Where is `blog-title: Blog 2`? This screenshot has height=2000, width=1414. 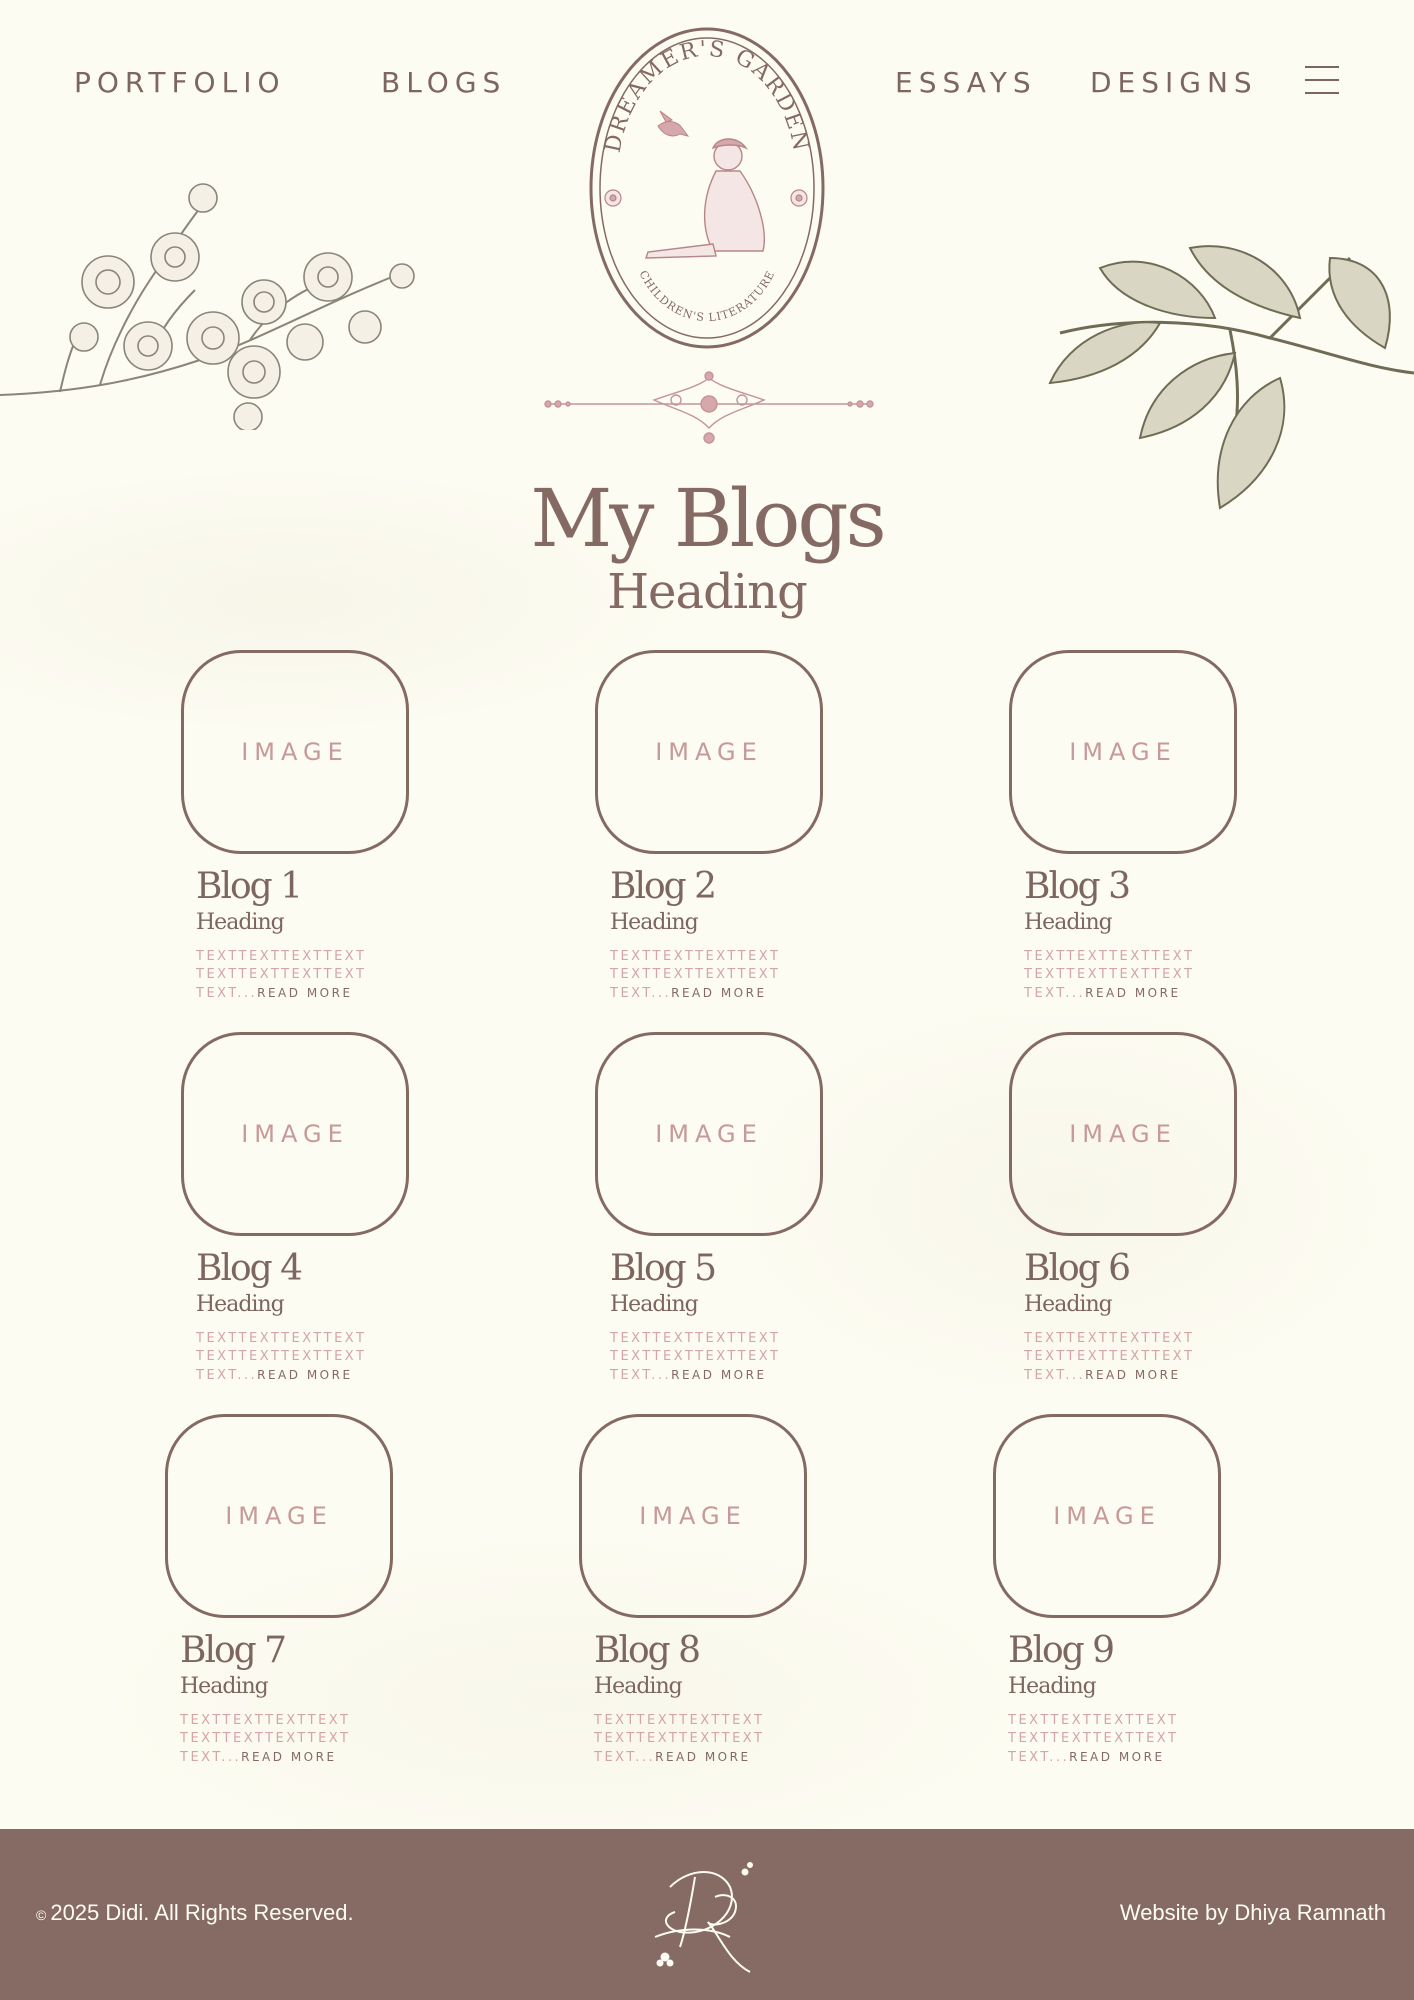 blog-title: Blog 2 is located at coordinates (717, 887).